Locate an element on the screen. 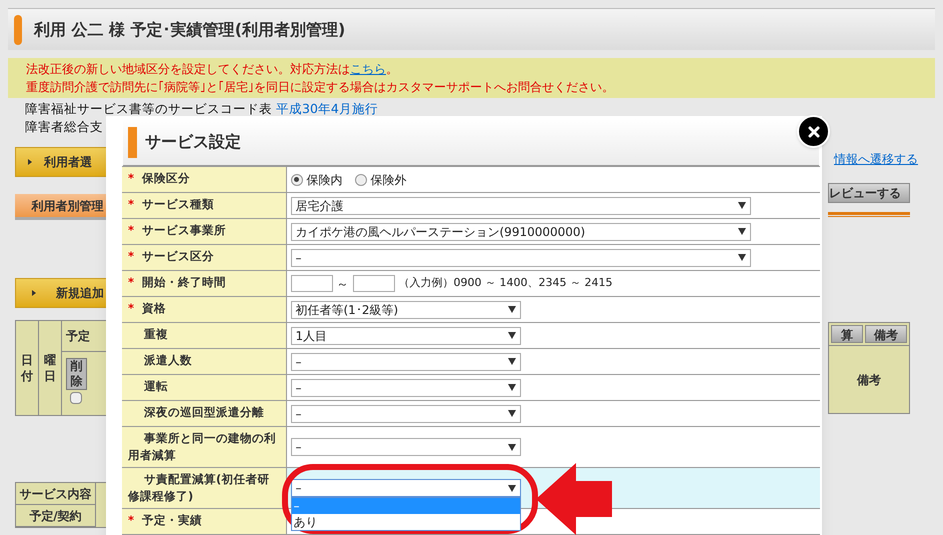 The height and width of the screenshot is (535, 943). info-link: 平成30年4月施行 is located at coordinates (327, 109).